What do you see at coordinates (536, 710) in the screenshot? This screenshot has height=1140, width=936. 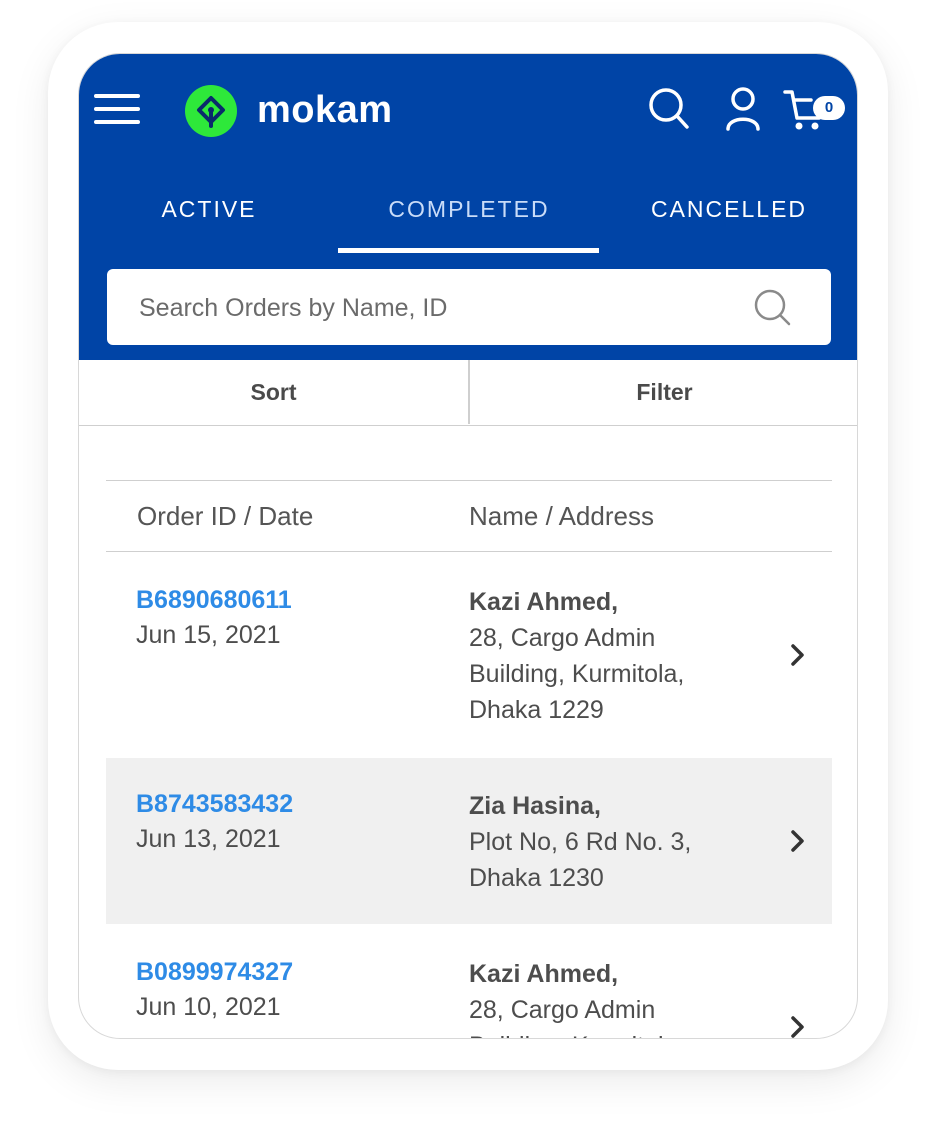 I see `address-line: Dhaka 1229` at bounding box center [536, 710].